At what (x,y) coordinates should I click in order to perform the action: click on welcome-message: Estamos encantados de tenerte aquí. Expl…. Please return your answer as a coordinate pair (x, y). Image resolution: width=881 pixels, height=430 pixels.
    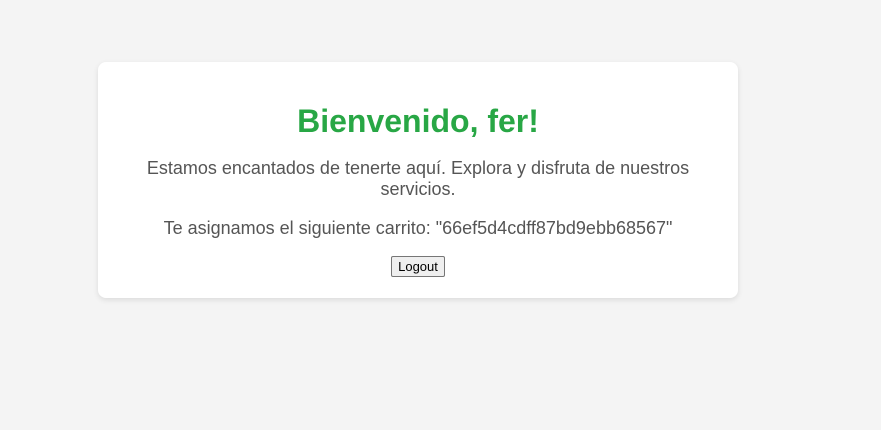
    Looking at the image, I should click on (418, 178).